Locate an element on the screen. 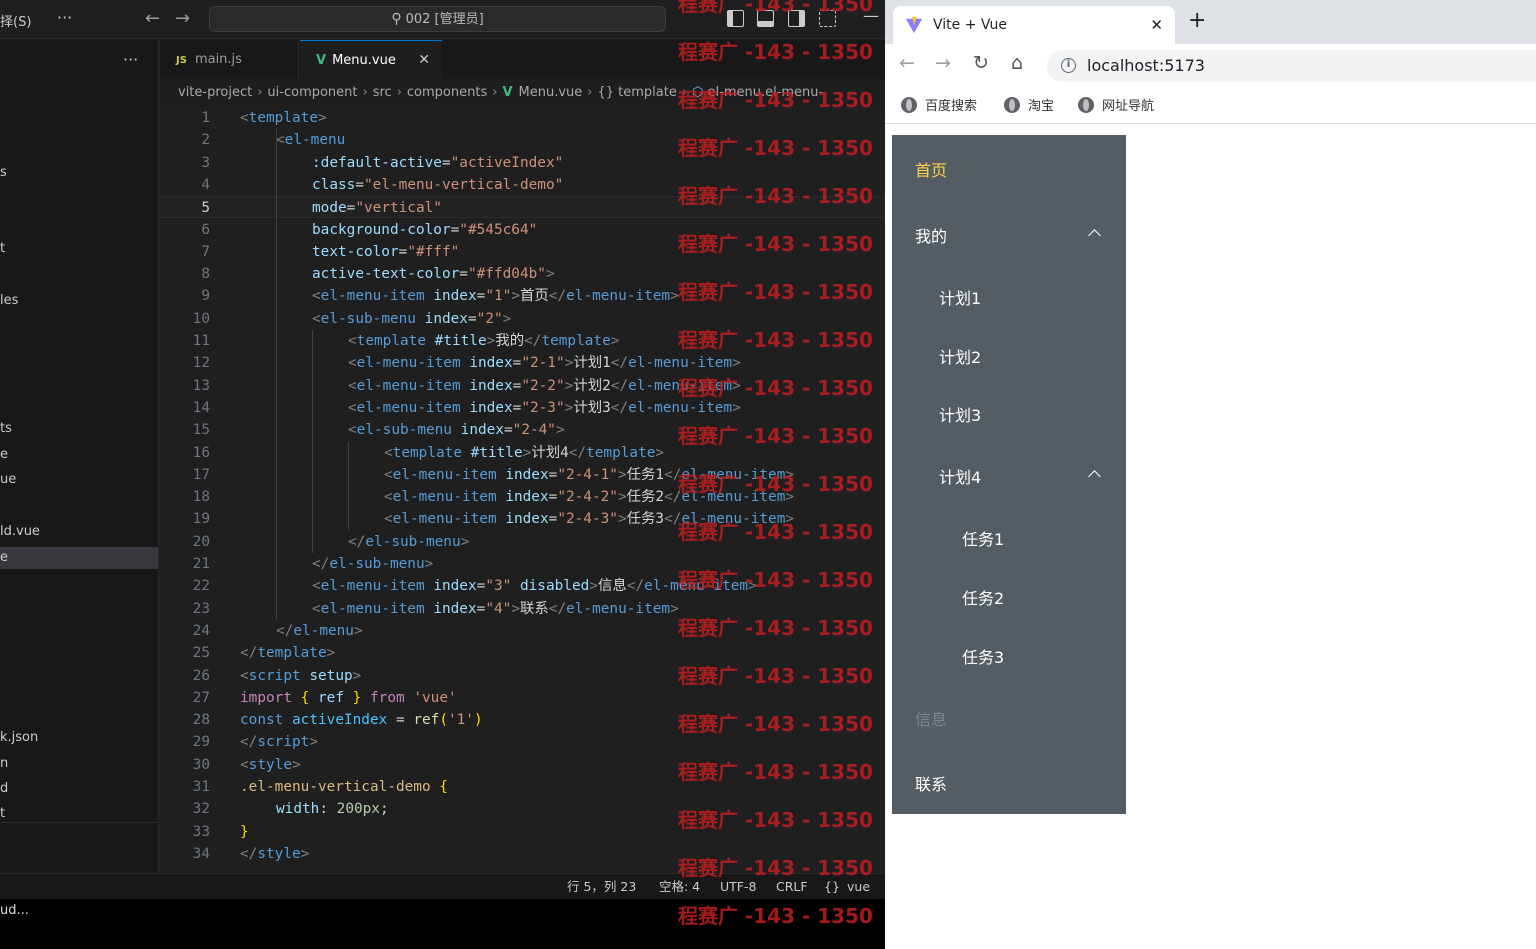 This screenshot has width=1536, height=949. explorer-item: les is located at coordinates (79, 301).